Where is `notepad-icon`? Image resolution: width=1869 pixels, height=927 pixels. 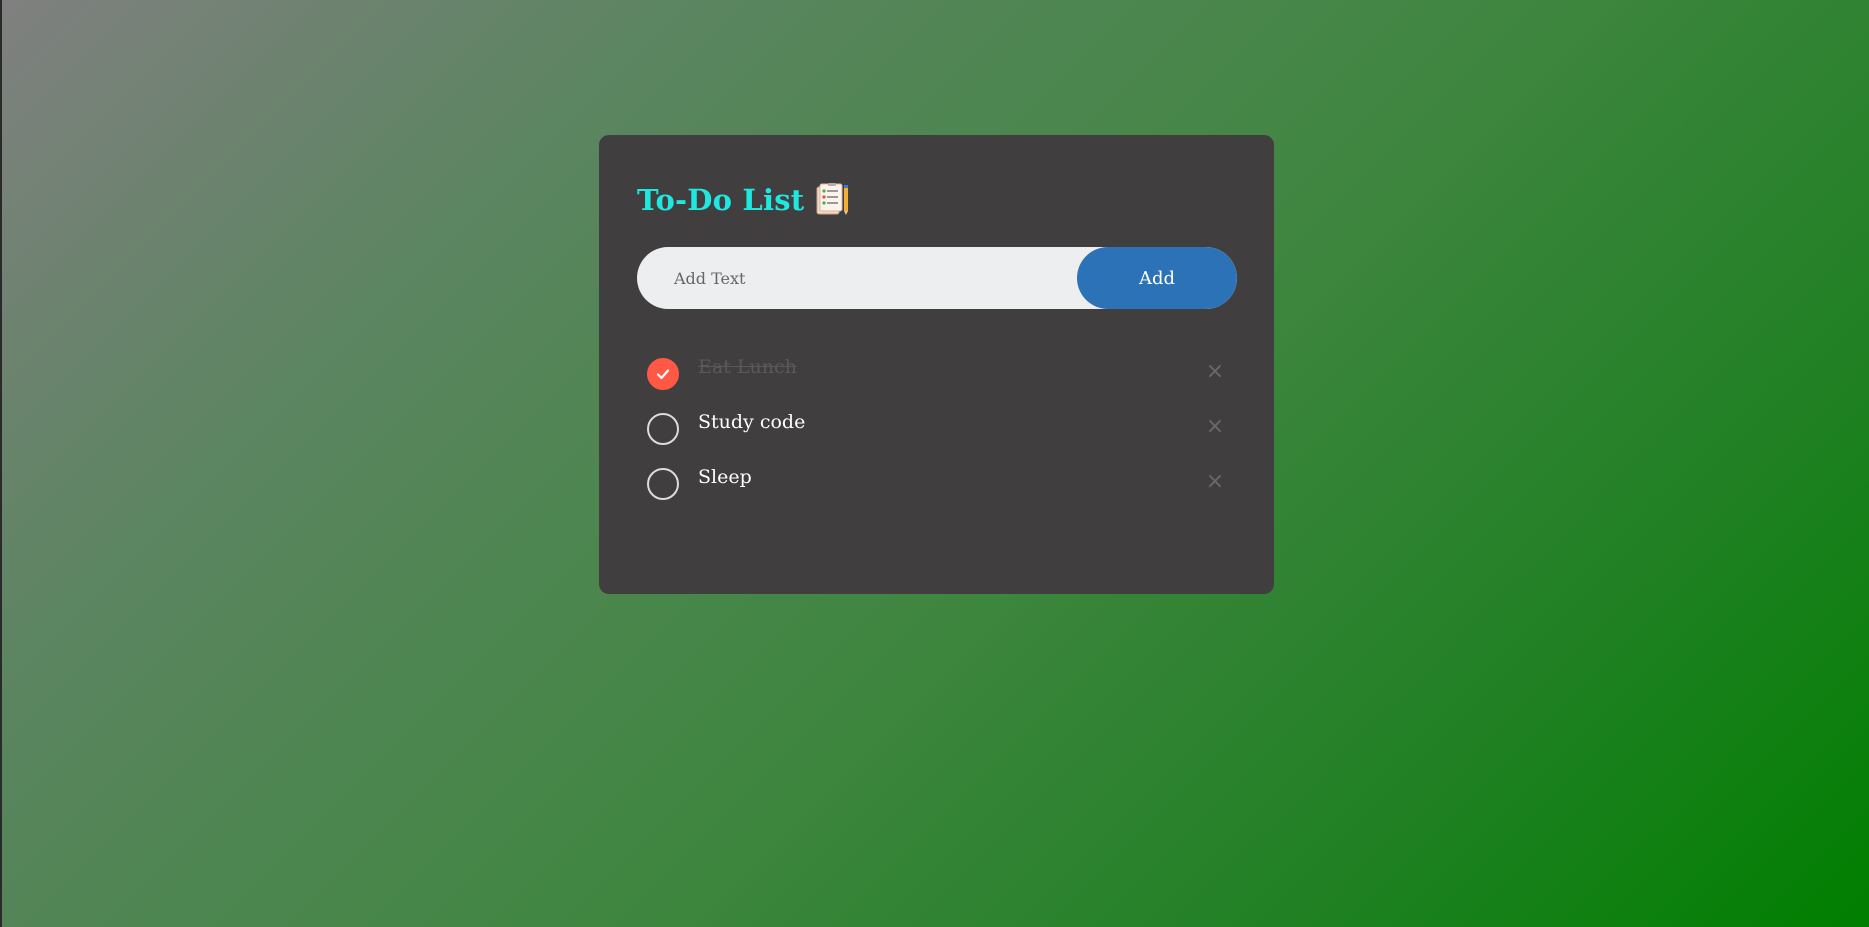
notepad-icon is located at coordinates (832, 200).